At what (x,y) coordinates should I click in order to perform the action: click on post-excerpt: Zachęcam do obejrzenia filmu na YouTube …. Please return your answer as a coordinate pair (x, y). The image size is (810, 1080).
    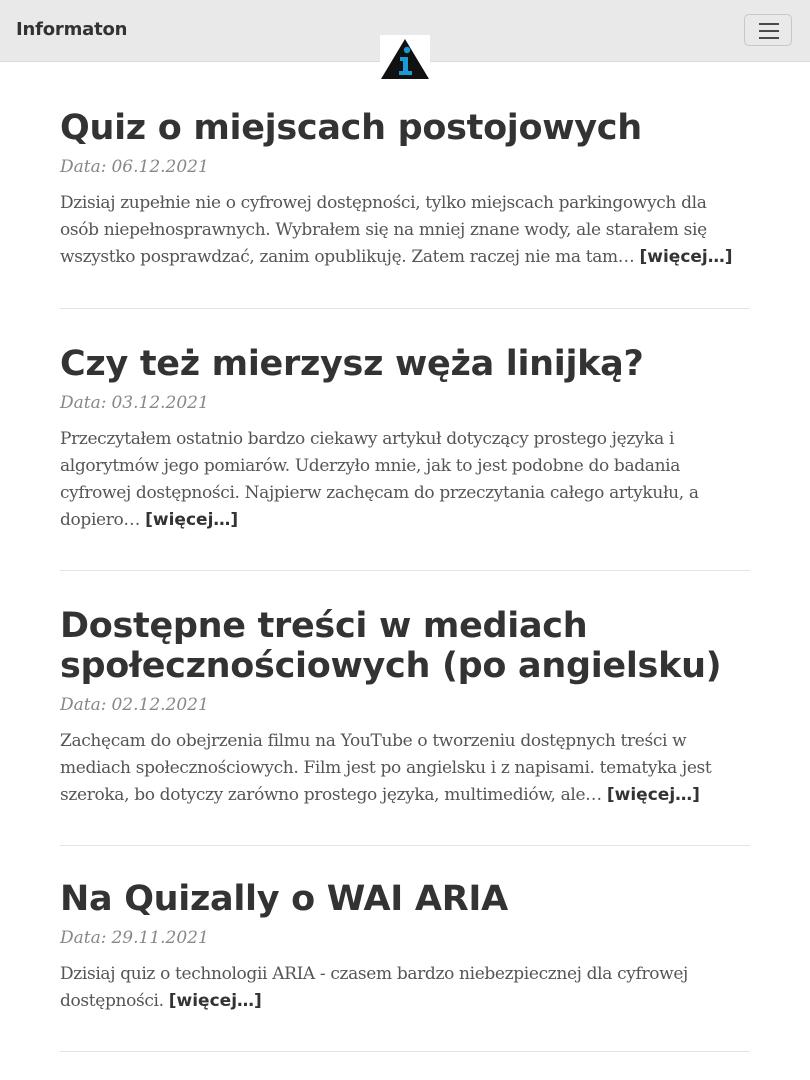
    Looking at the image, I should click on (405, 768).